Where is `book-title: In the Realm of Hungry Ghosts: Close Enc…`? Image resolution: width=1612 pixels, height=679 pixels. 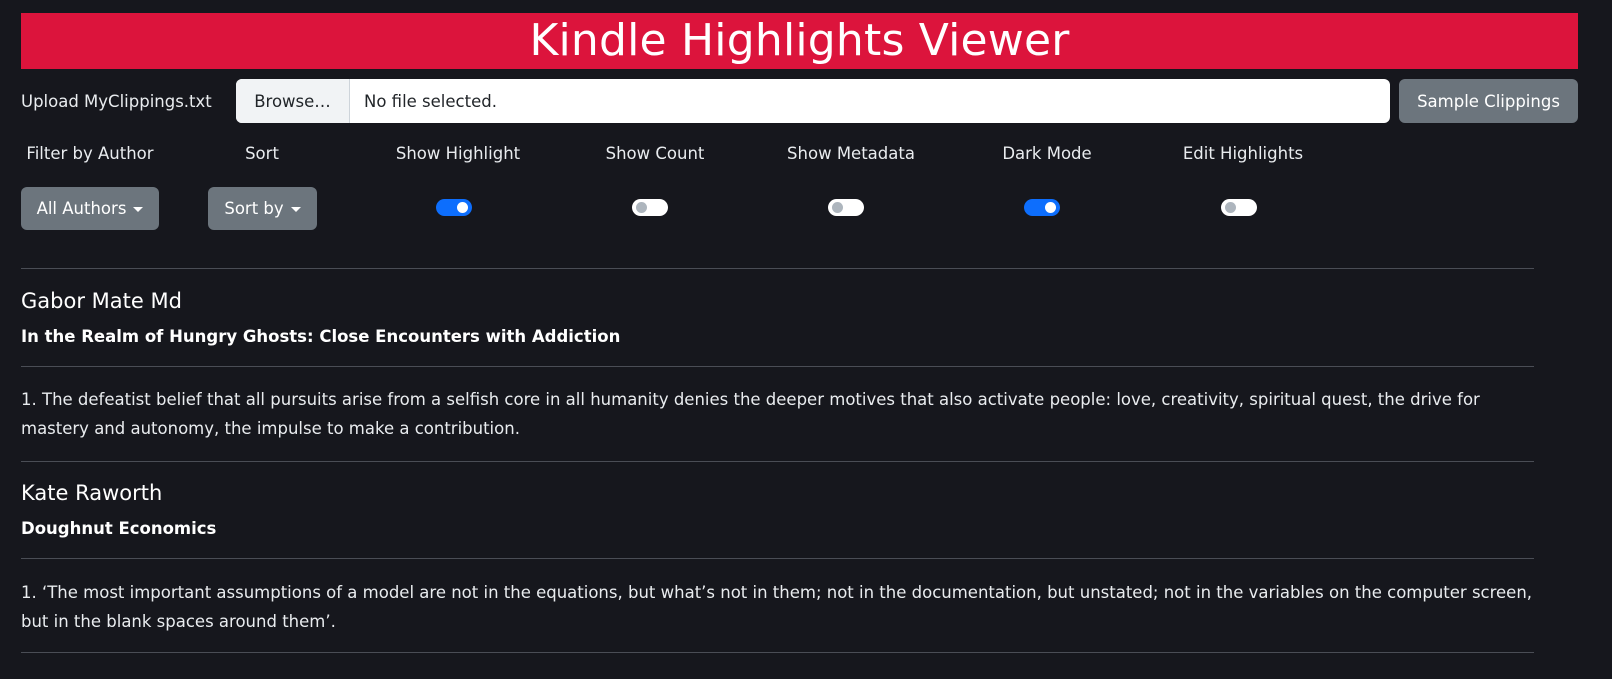 book-title: In the Realm of Hungry Ghosts: Close Enc… is located at coordinates (321, 336).